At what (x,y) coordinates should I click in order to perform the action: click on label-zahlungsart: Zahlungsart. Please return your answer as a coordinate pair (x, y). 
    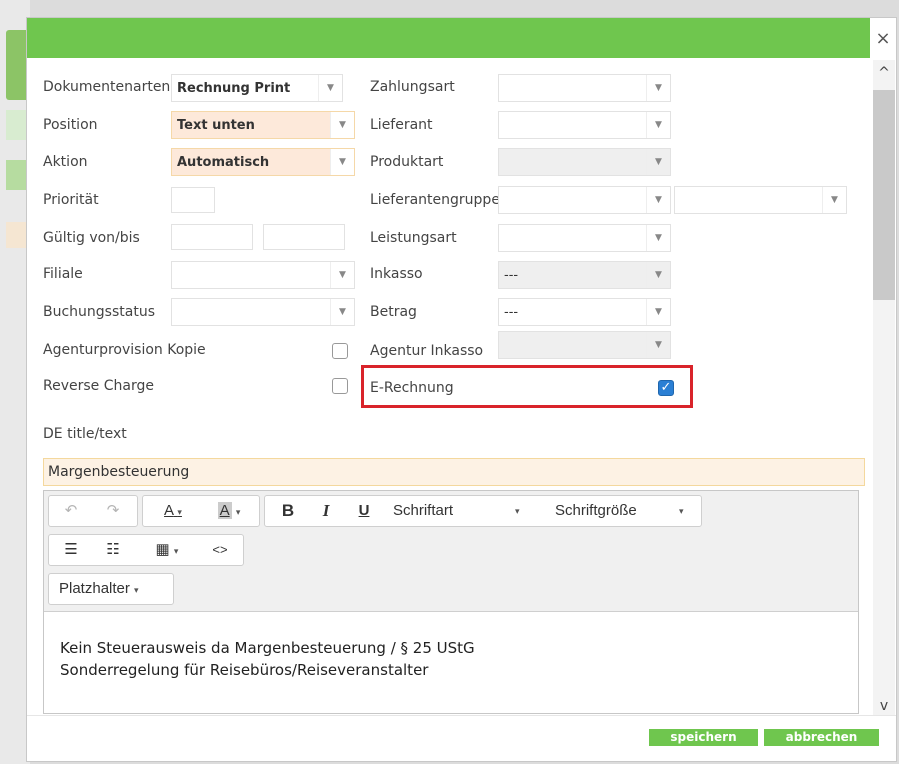
    Looking at the image, I should click on (412, 87).